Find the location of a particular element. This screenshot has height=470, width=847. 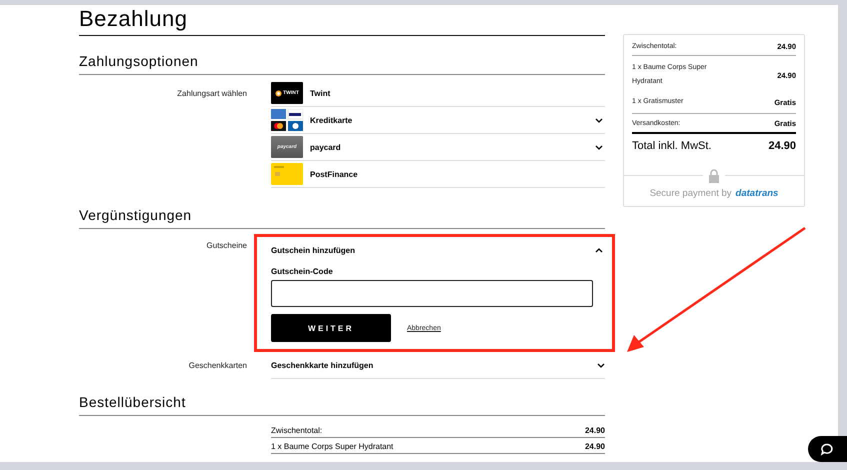

credit-cards-icon is located at coordinates (287, 120).